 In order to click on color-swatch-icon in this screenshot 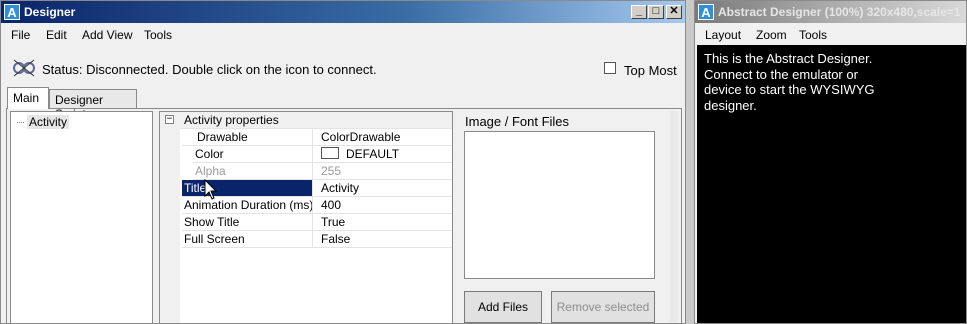, I will do `click(330, 153)`.